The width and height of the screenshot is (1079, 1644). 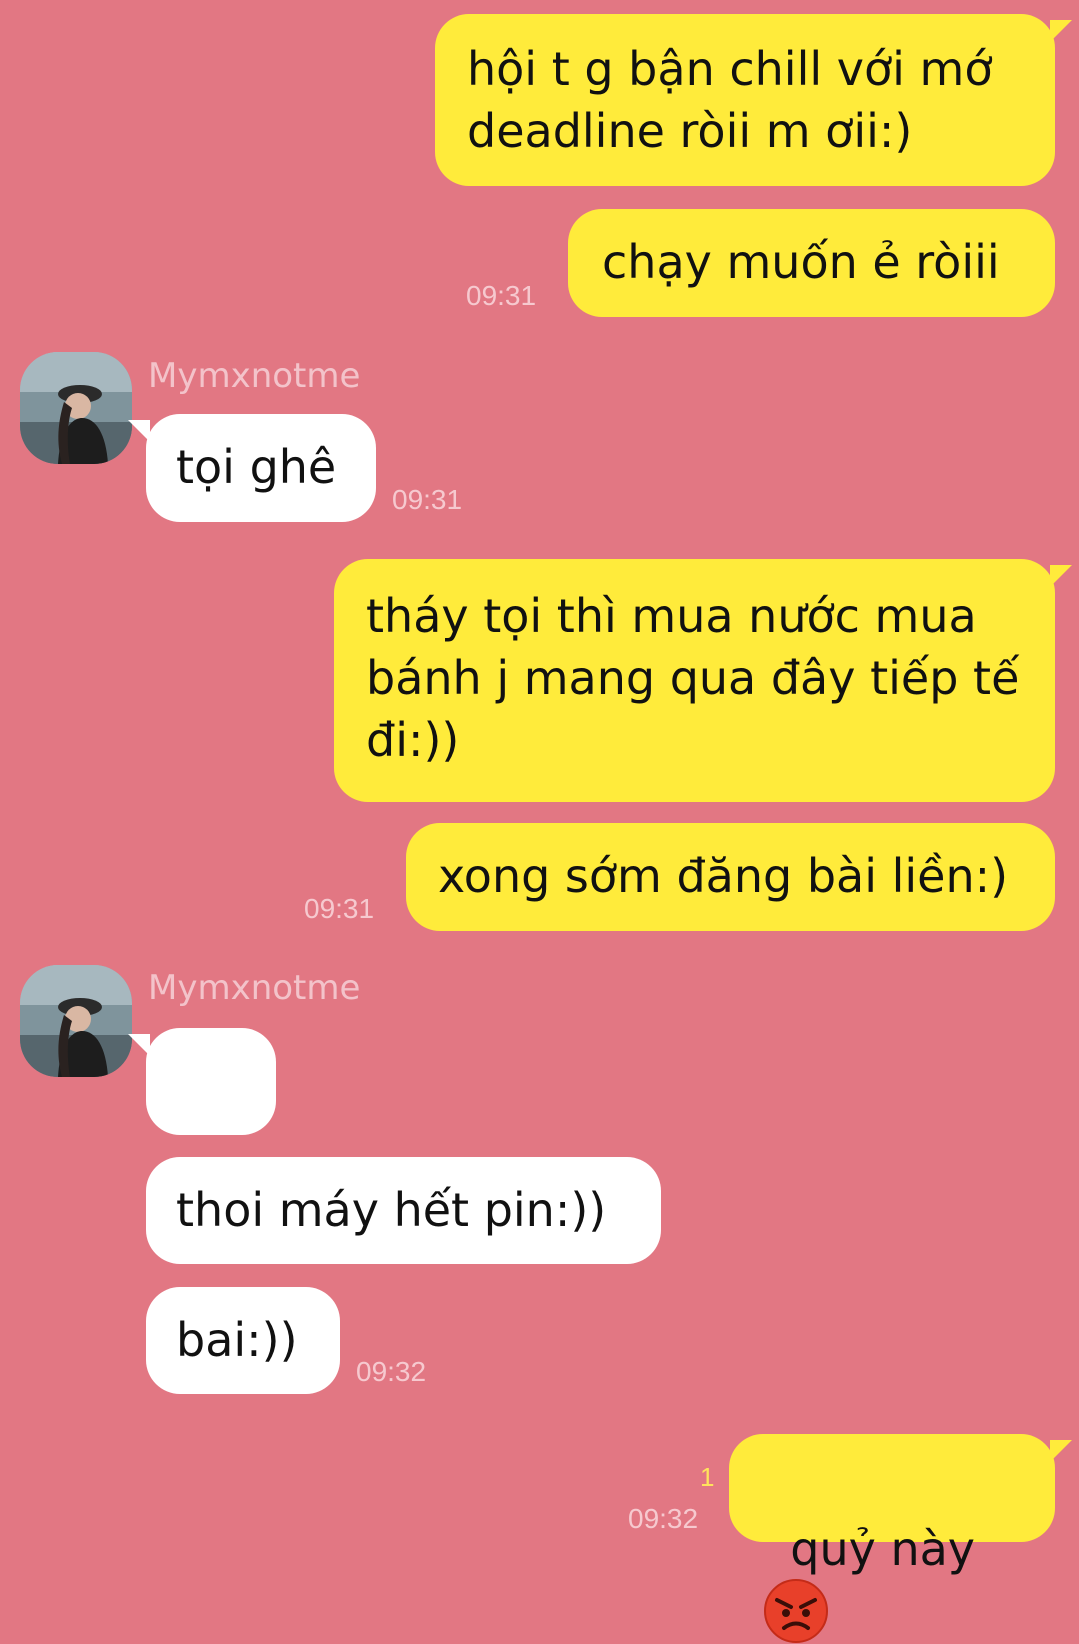 What do you see at coordinates (811, 263) in the screenshot?
I see `message-bubble-outgoing: chạy muốn ẻ ròiii` at bounding box center [811, 263].